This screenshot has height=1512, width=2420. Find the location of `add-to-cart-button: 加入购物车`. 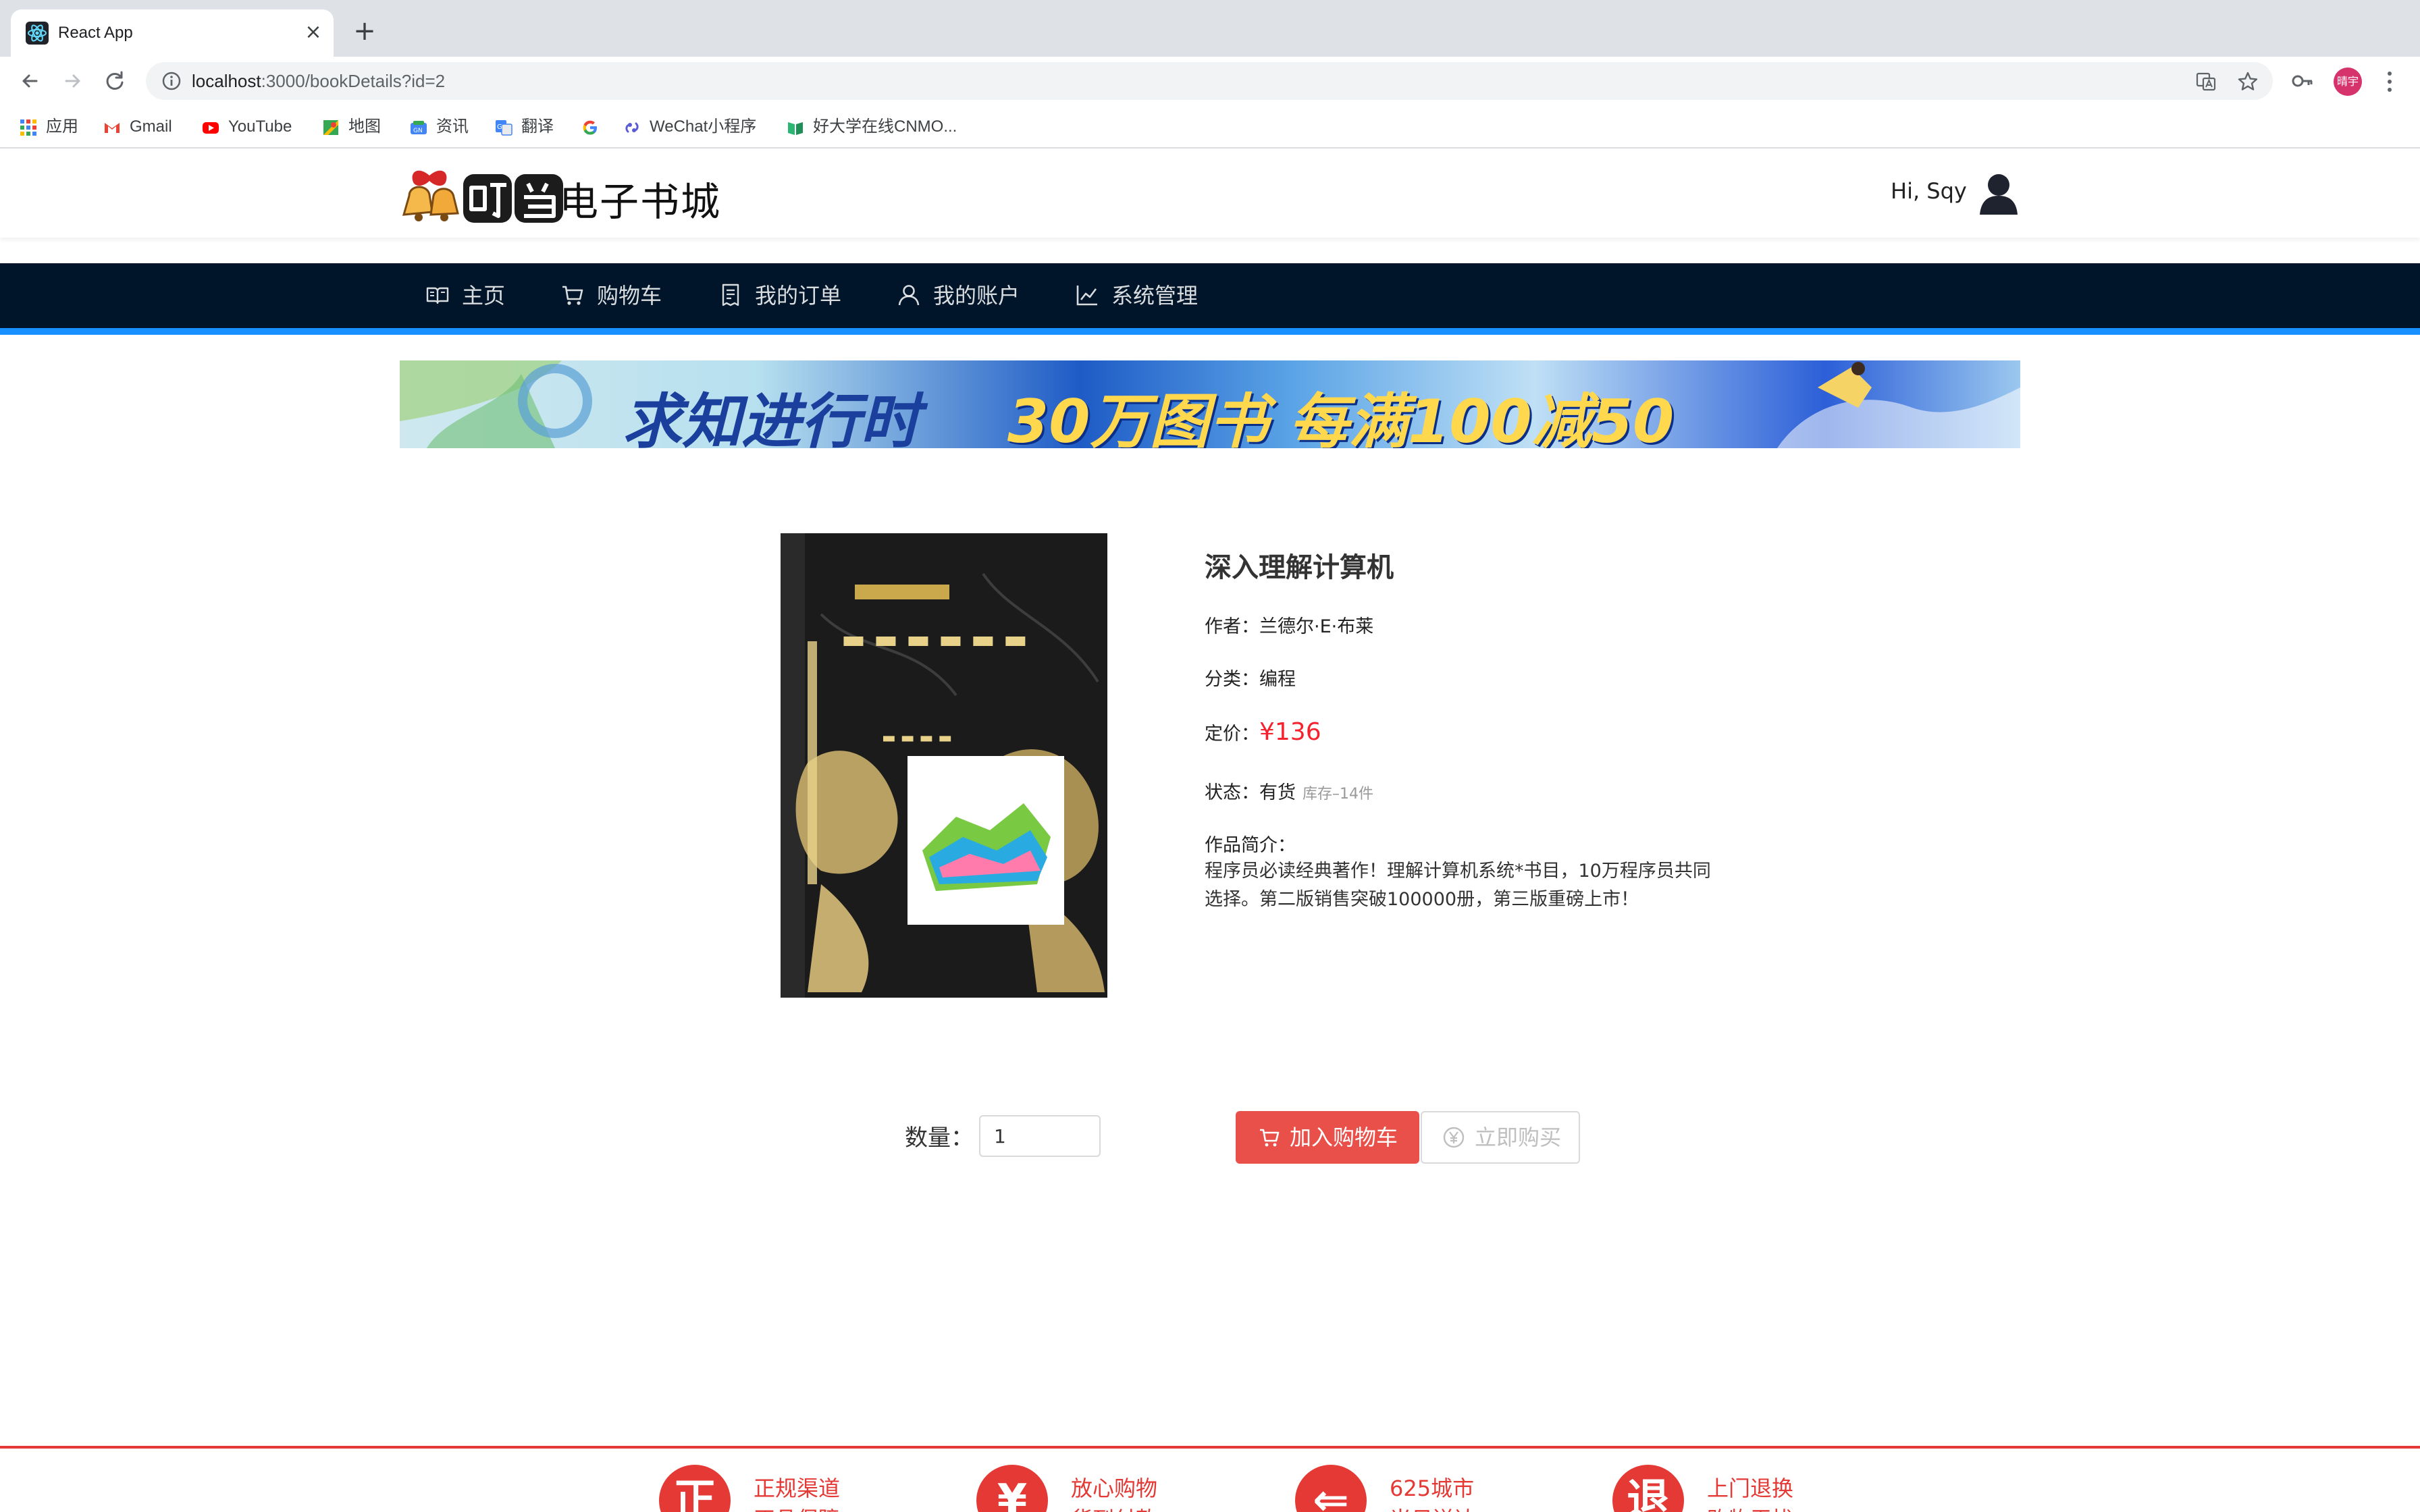

add-to-cart-button: 加入购物车 is located at coordinates (1327, 1137).